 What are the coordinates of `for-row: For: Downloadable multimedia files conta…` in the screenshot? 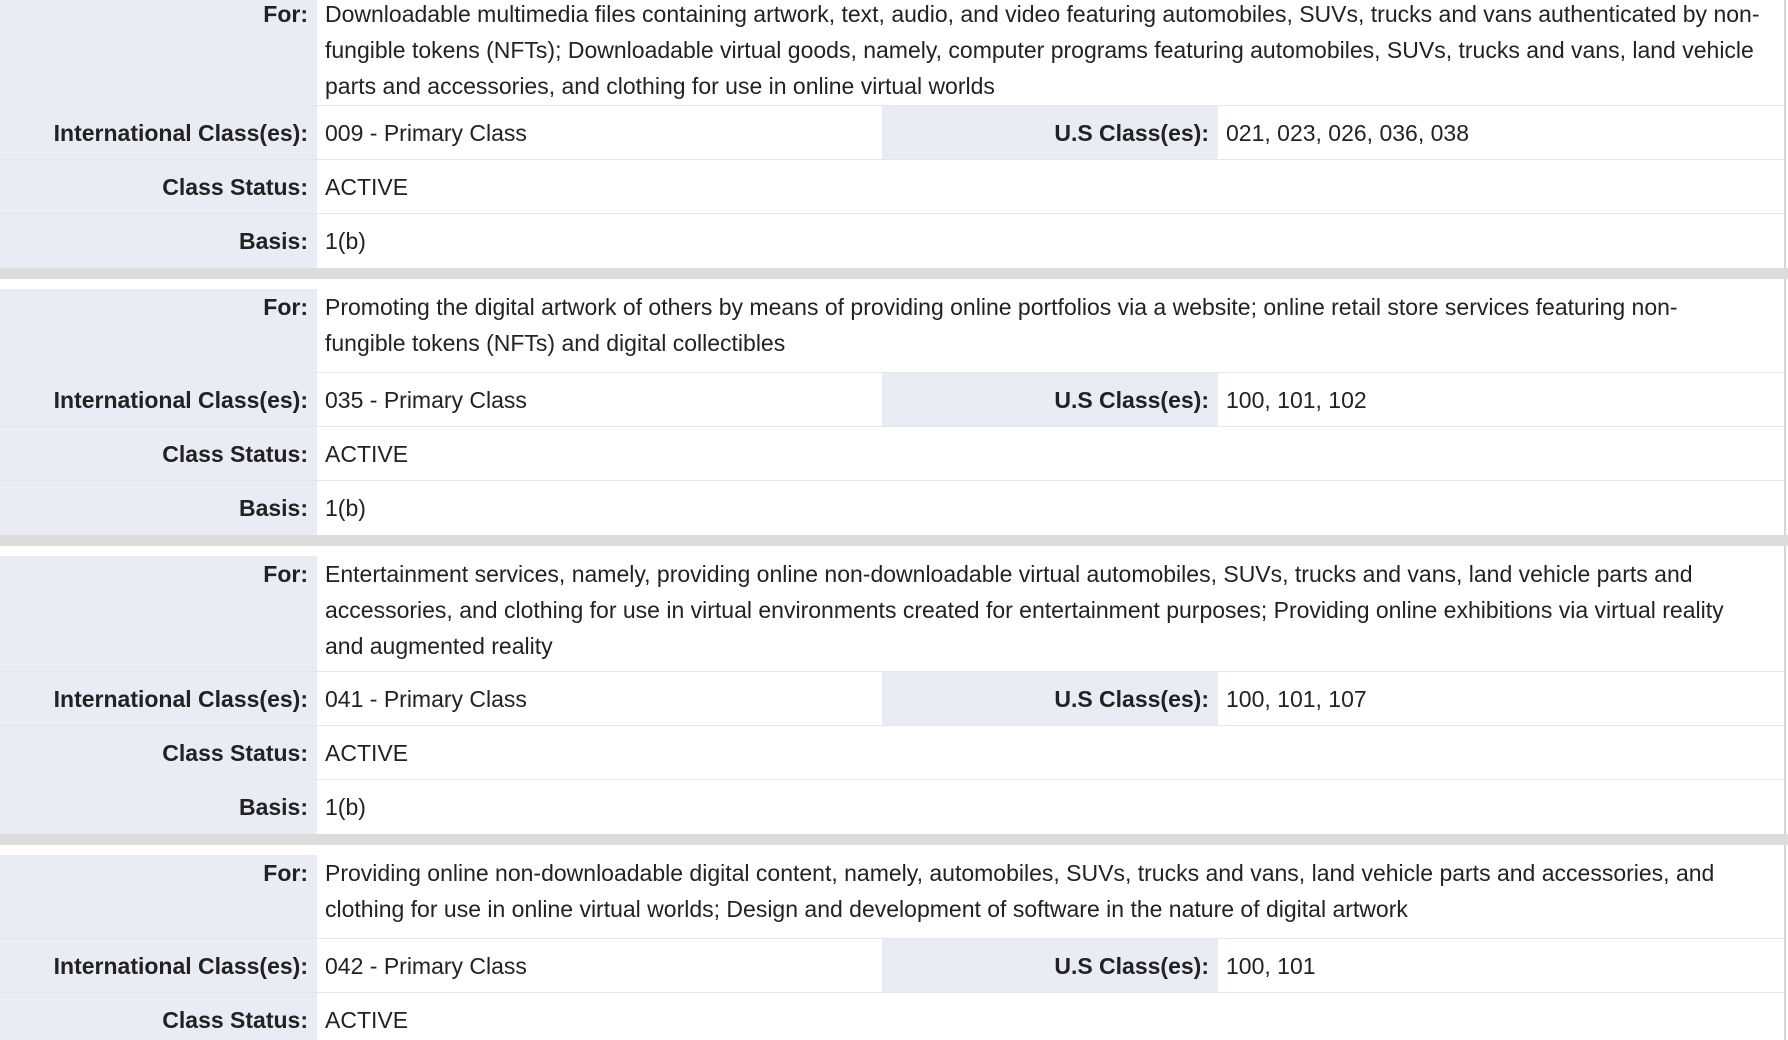 It's located at (892, 53).